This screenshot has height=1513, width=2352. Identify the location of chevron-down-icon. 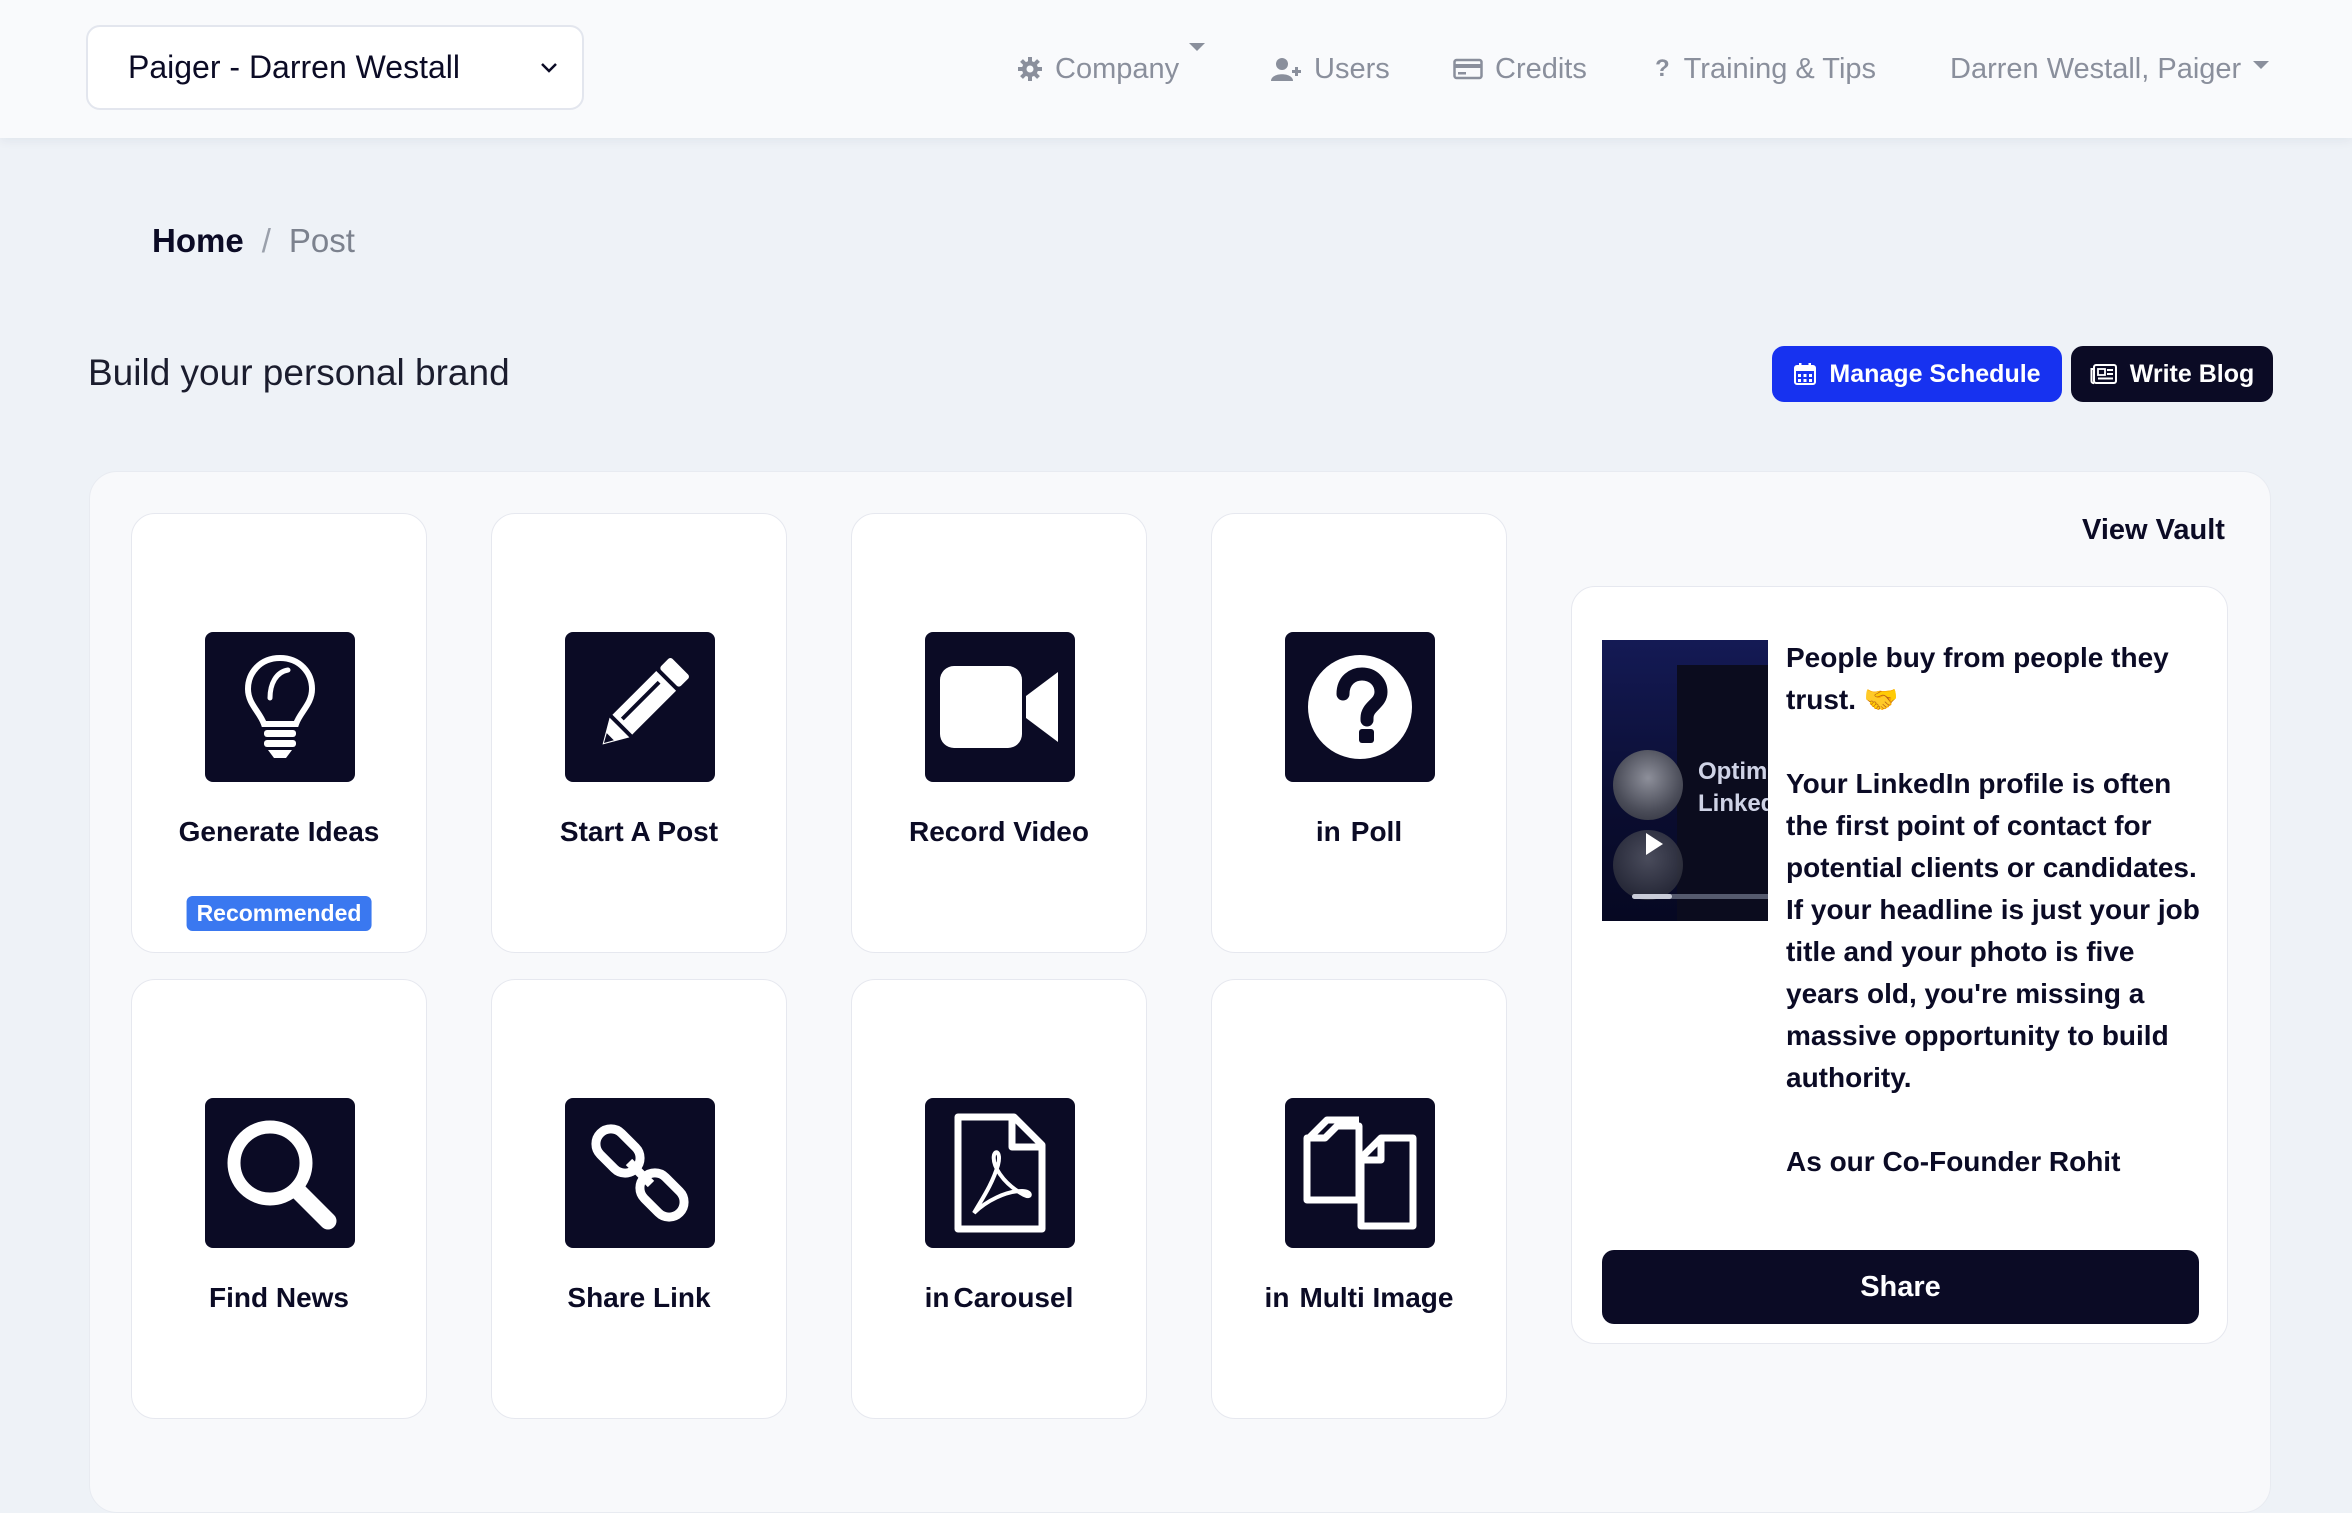
(549, 68).